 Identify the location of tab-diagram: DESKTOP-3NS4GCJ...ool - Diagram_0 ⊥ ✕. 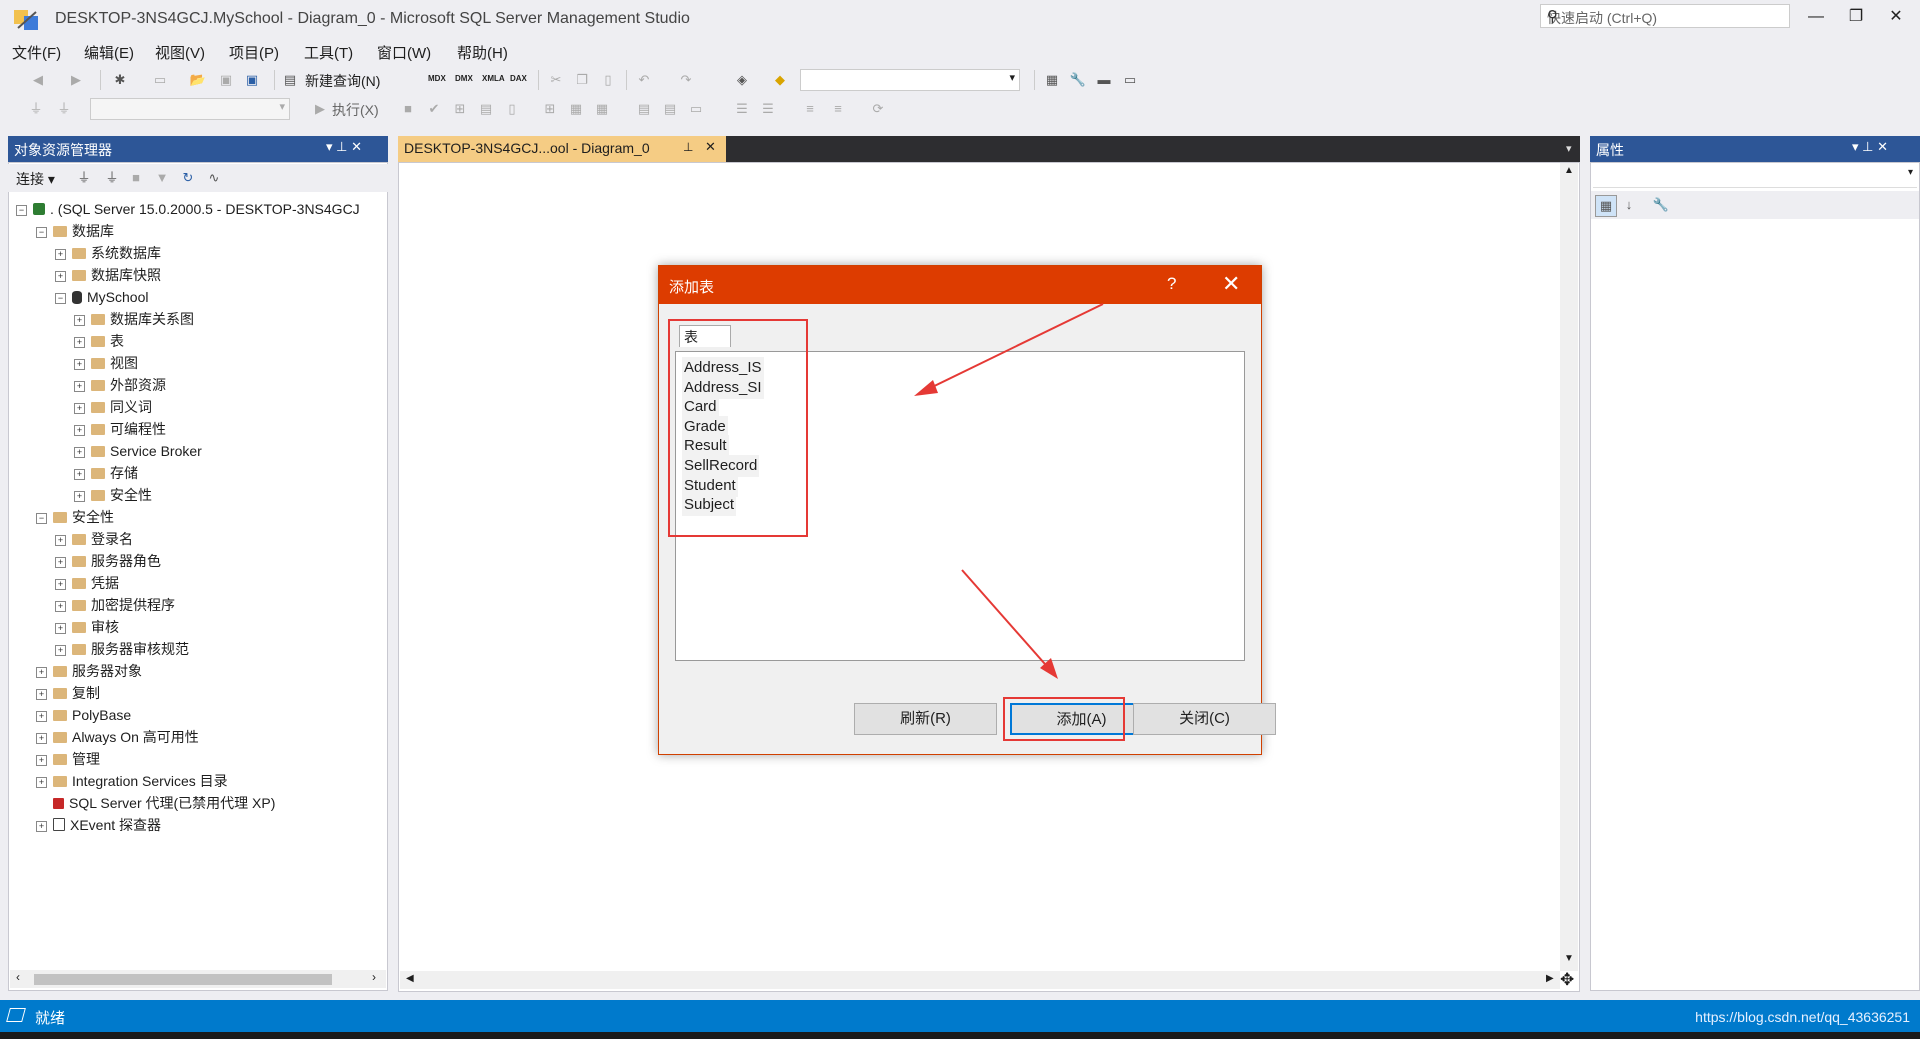
(562, 149).